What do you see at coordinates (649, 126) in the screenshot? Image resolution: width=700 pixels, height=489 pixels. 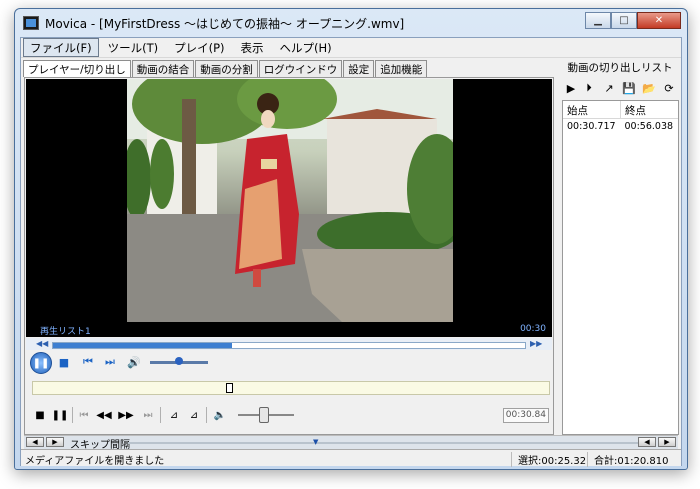 I see `cell-end: 00:56.038` at bounding box center [649, 126].